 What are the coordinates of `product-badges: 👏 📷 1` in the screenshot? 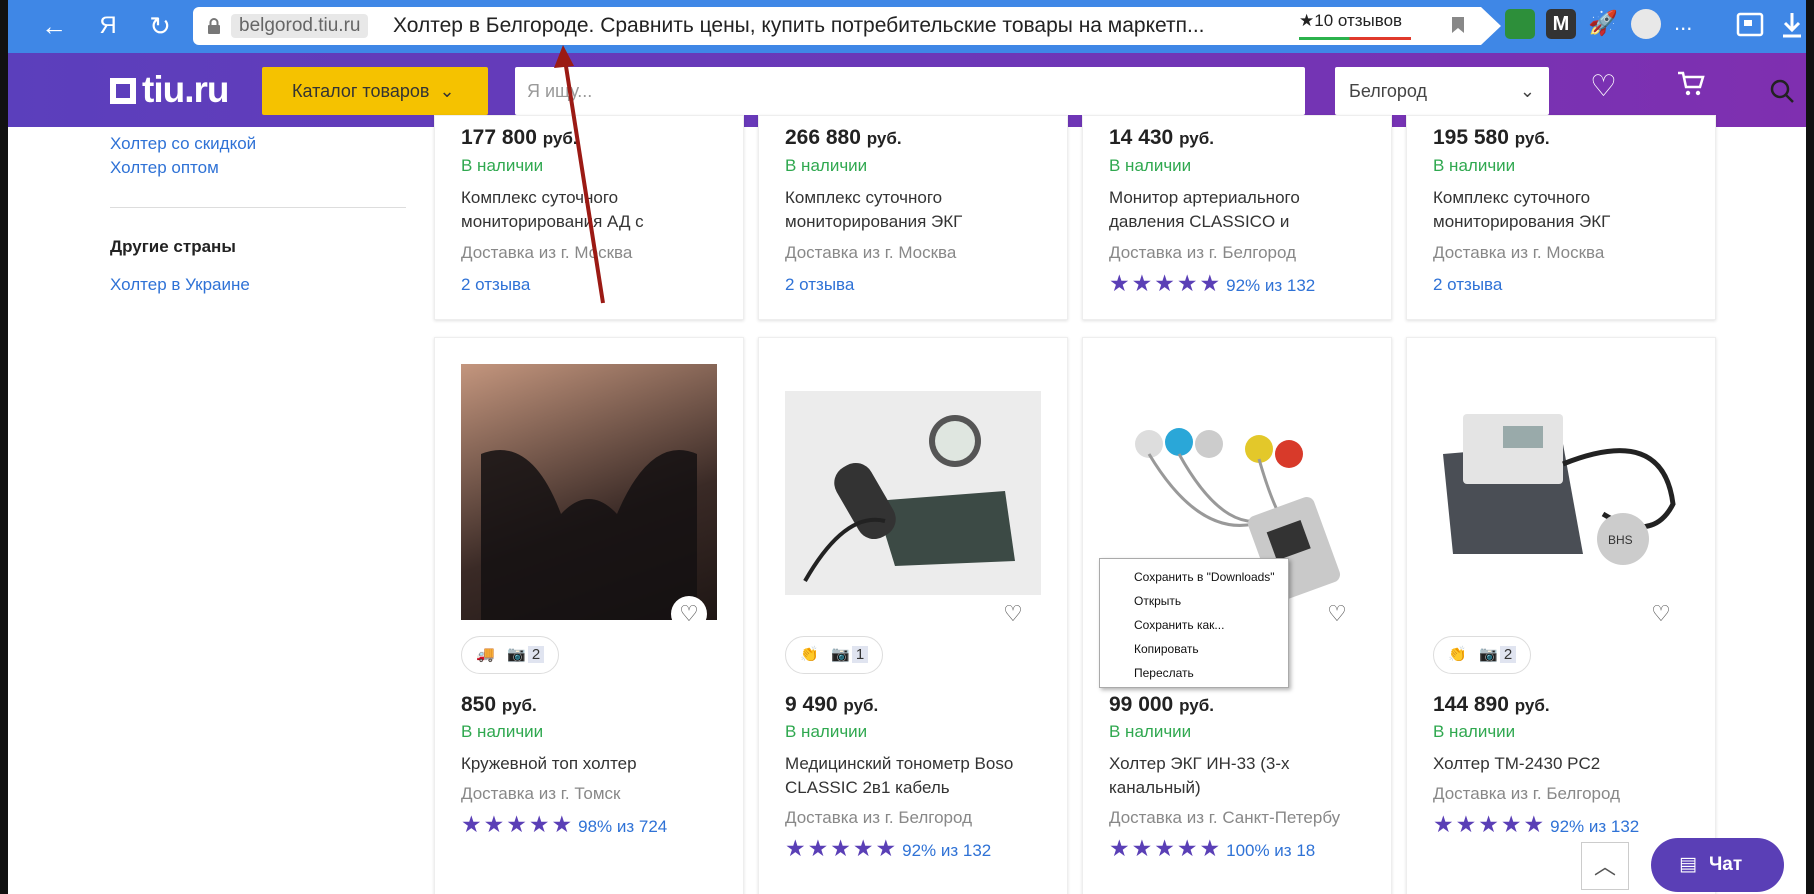 It's located at (834, 655).